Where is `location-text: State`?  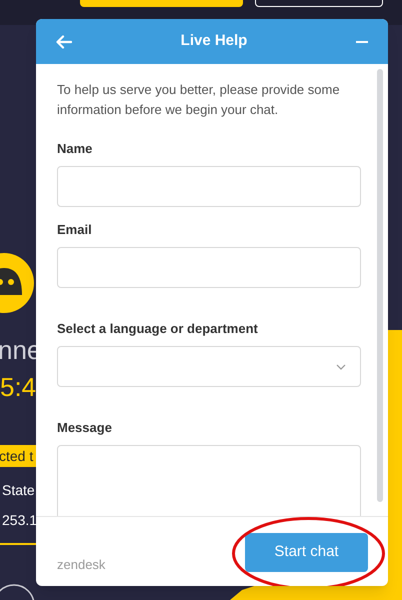 location-text: State is located at coordinates (18, 490).